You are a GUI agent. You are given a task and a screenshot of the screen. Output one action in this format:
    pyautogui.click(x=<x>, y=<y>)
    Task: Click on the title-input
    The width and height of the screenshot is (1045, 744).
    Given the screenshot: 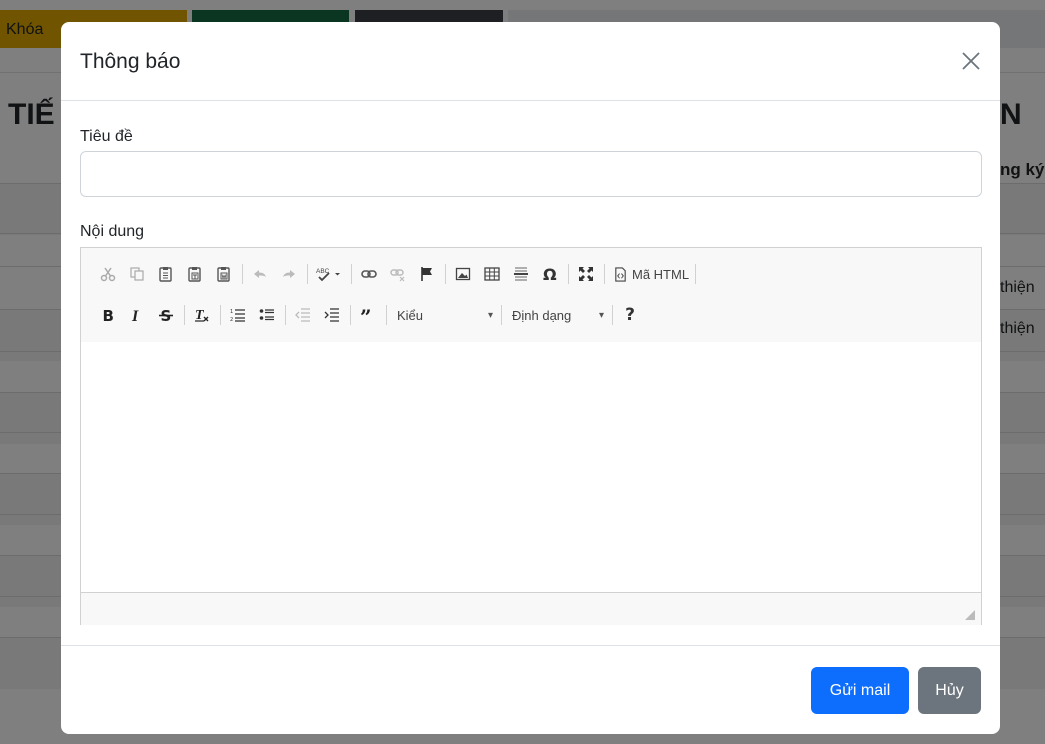 What is the action you would take?
    pyautogui.click(x=531, y=174)
    